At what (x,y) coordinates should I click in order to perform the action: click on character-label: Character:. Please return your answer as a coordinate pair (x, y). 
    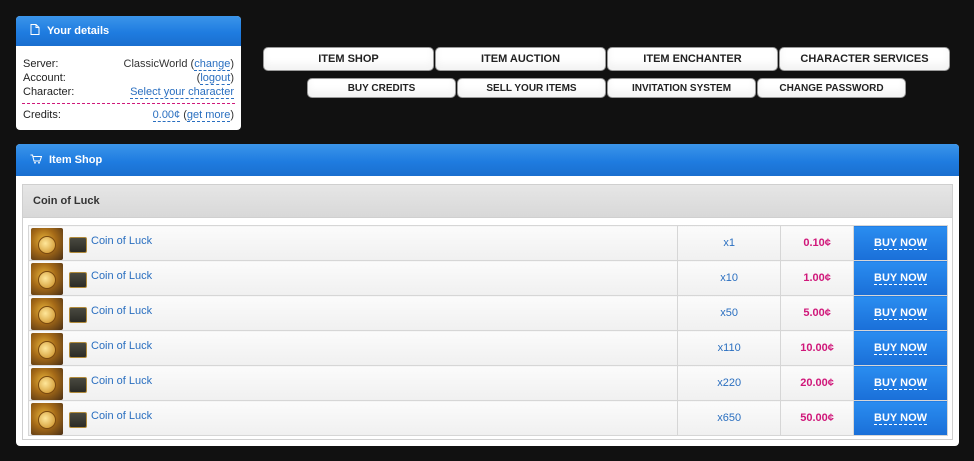
    Looking at the image, I should click on (49, 92).